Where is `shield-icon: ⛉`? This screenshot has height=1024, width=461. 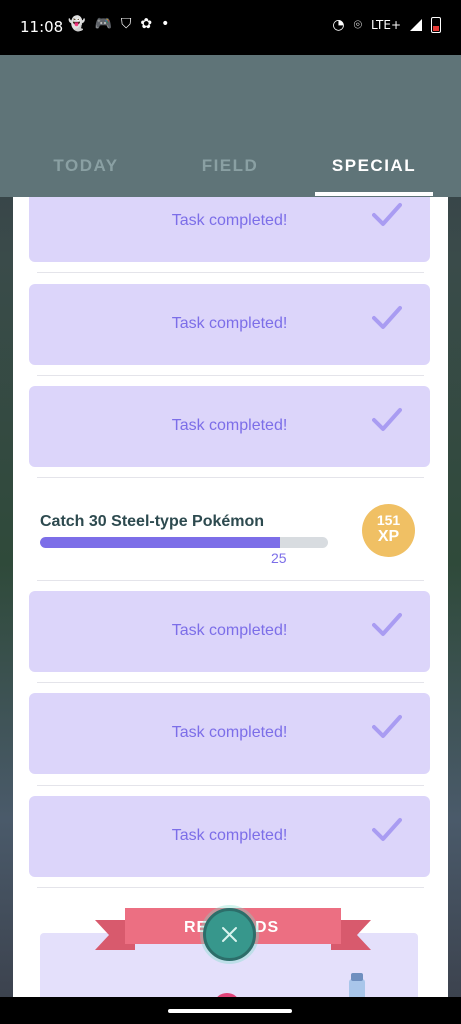
shield-icon: ⛉ is located at coordinates (130, 24).